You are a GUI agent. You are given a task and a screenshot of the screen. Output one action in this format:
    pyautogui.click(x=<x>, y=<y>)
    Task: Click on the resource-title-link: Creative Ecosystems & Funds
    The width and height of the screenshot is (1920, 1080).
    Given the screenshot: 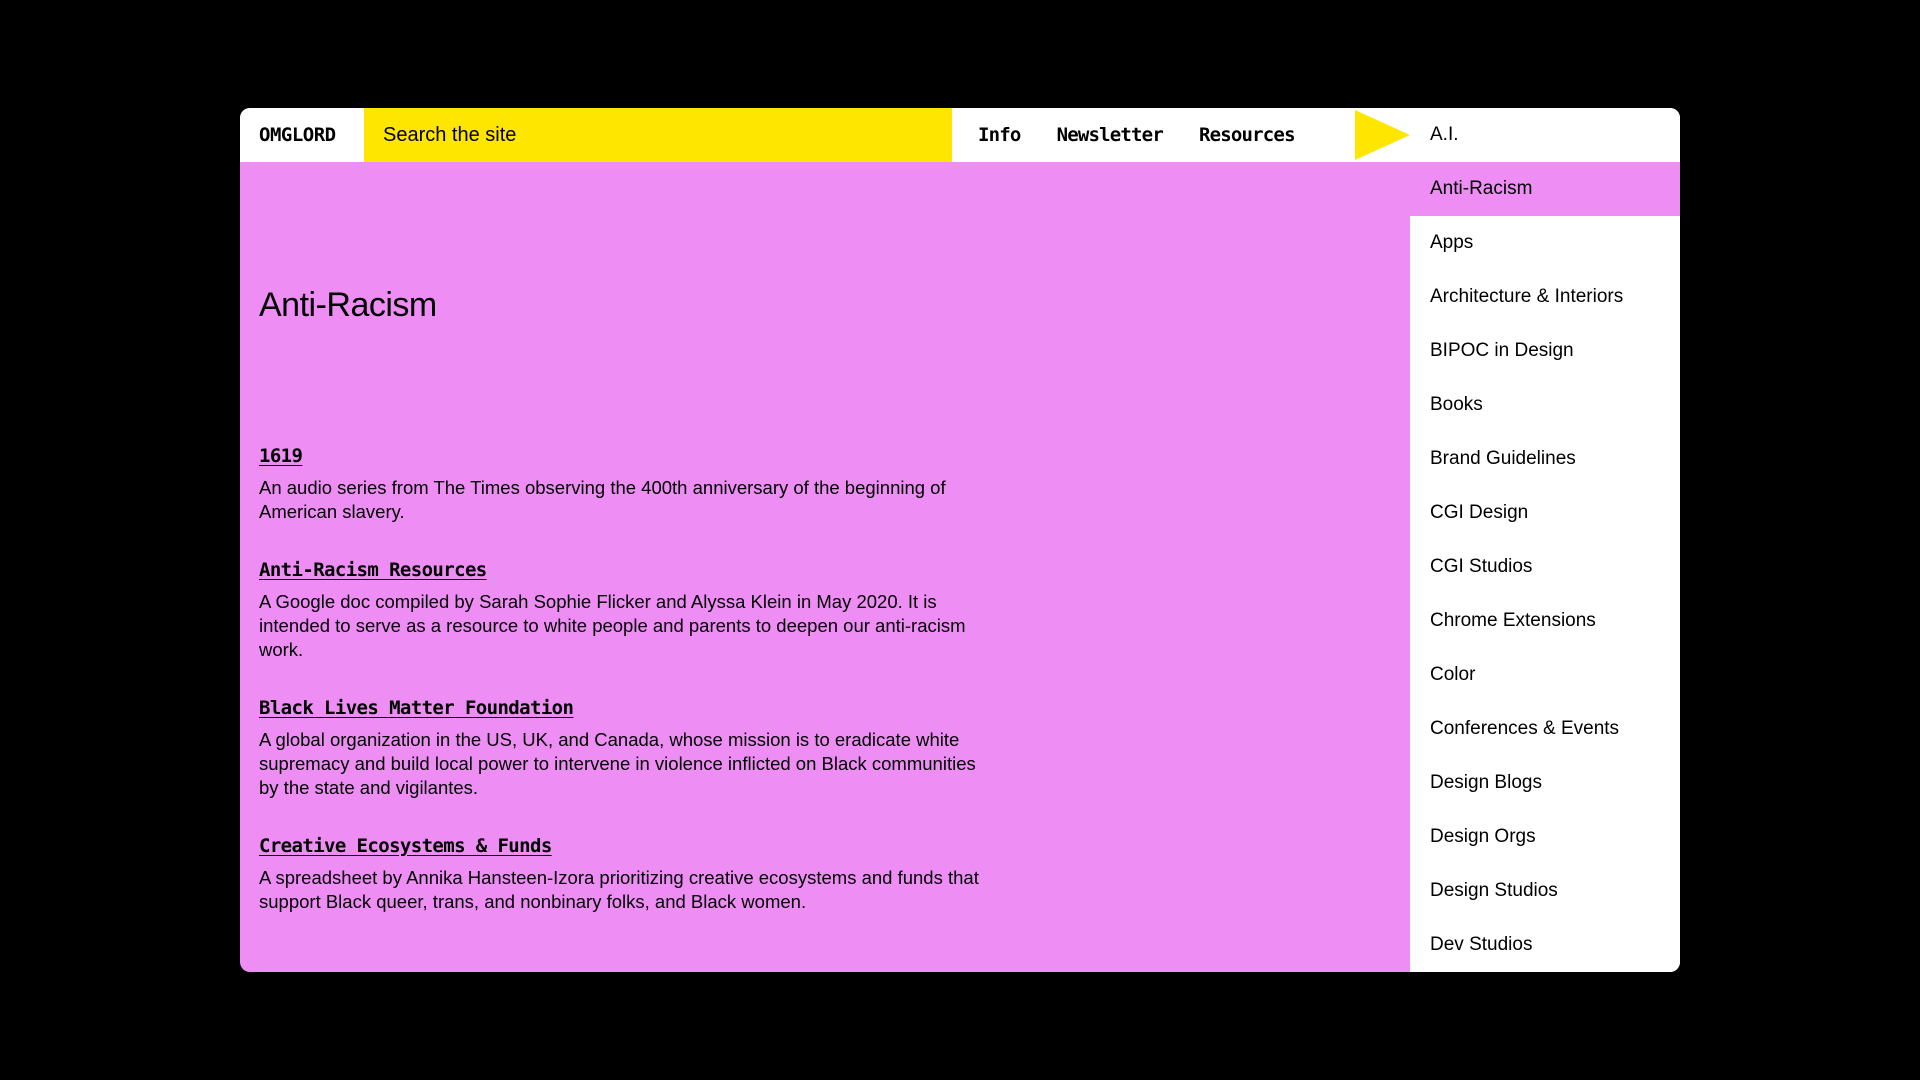 What is the action you would take?
    pyautogui.click(x=405, y=846)
    